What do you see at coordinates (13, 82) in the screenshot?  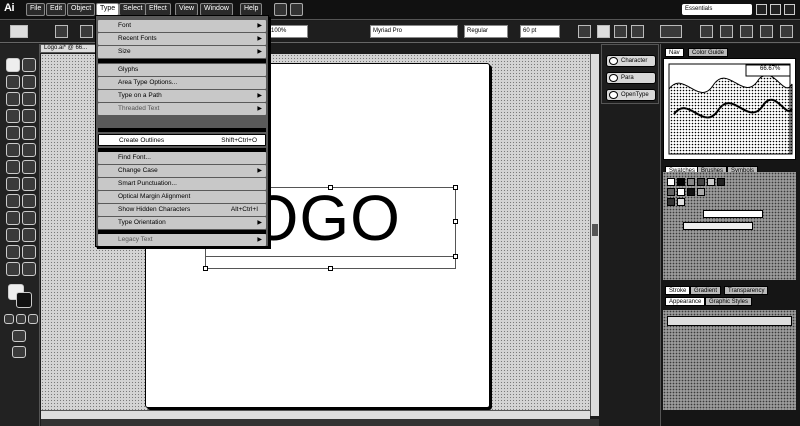 I see `magic-wand-tool-icon` at bounding box center [13, 82].